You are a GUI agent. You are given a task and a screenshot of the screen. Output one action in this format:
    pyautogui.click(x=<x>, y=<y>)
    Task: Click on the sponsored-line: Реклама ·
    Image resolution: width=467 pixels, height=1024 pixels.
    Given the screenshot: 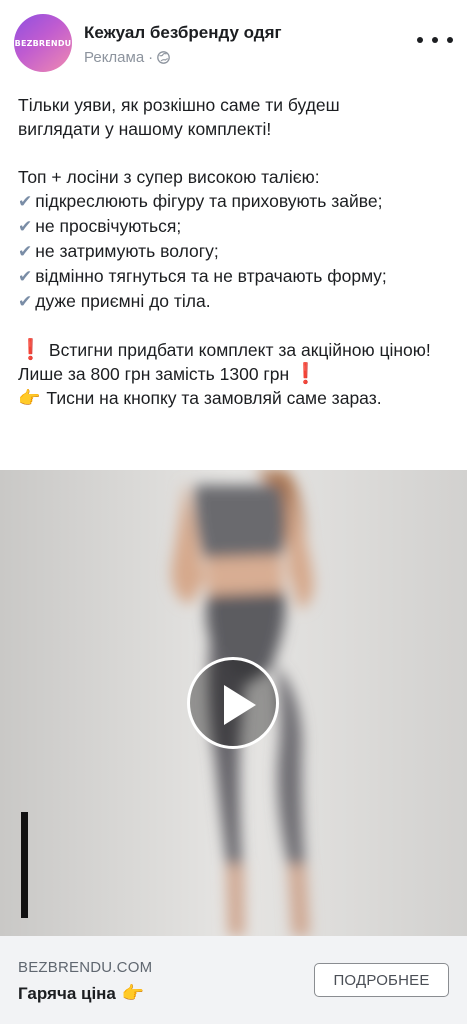 What is the action you would take?
    pyautogui.click(x=127, y=57)
    